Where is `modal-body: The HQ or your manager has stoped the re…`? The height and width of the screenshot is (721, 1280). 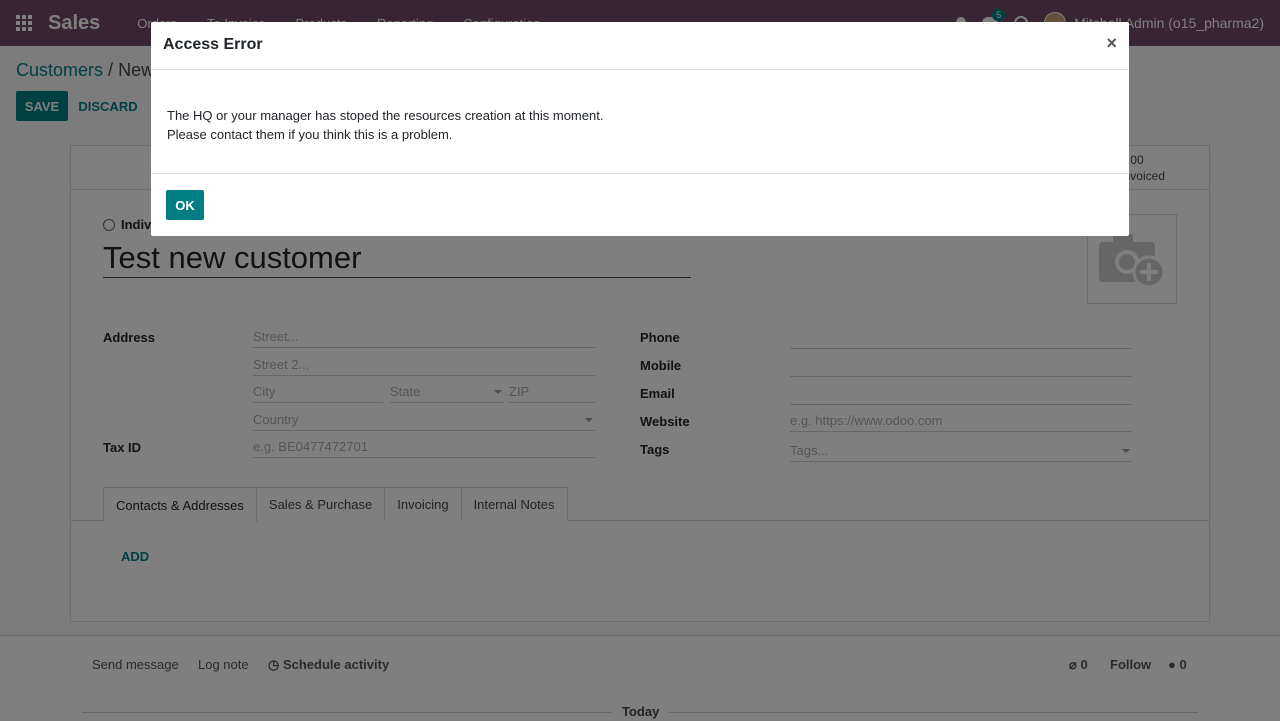 modal-body: The HQ or your manager has stoped the re… is located at coordinates (385, 125).